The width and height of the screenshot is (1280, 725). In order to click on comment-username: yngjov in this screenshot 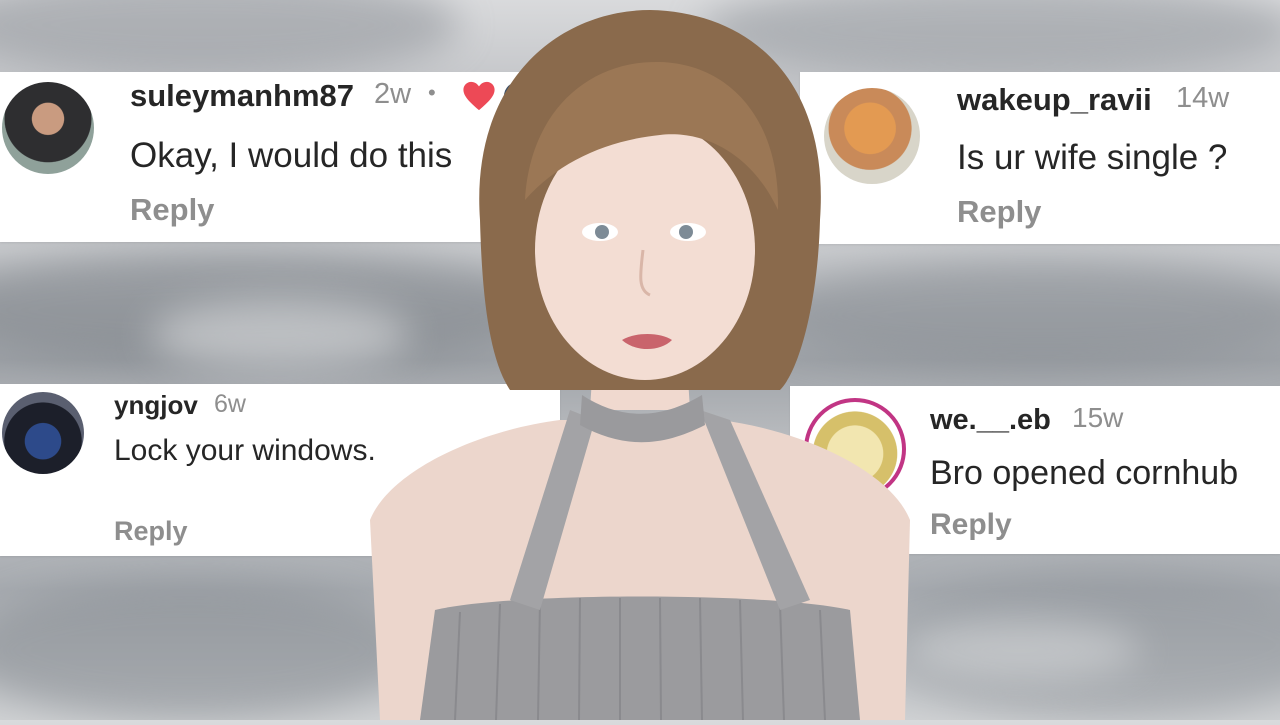, I will do `click(156, 405)`.